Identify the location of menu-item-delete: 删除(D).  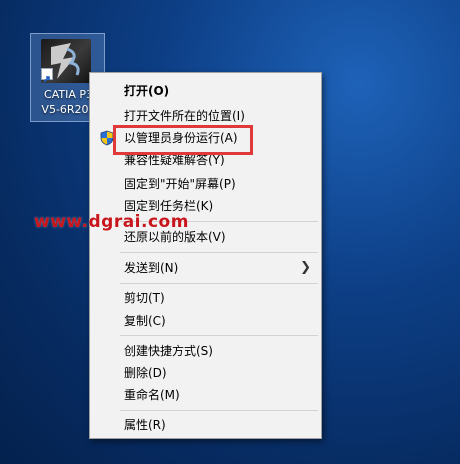
(205, 373).